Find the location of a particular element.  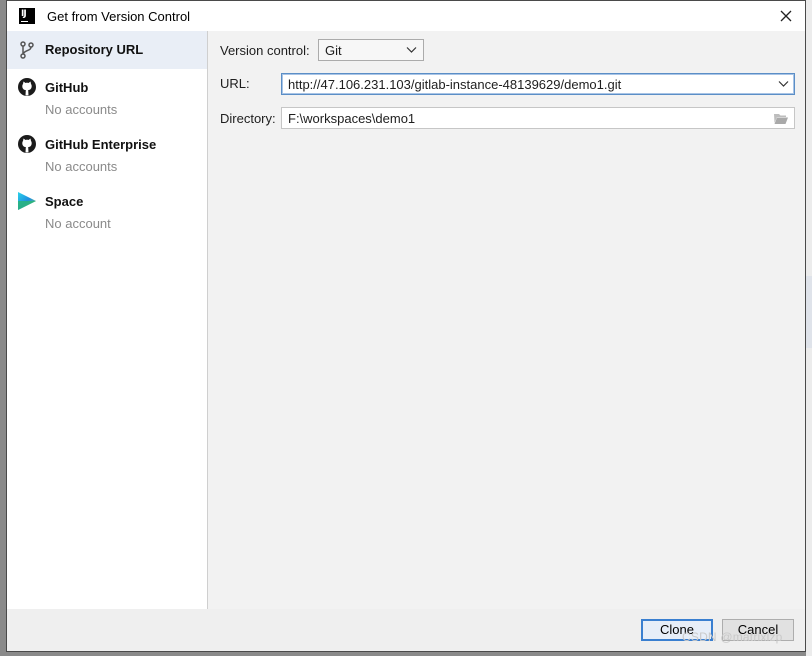

title-bar: IJ Get from Version Control is located at coordinates (406, 16).